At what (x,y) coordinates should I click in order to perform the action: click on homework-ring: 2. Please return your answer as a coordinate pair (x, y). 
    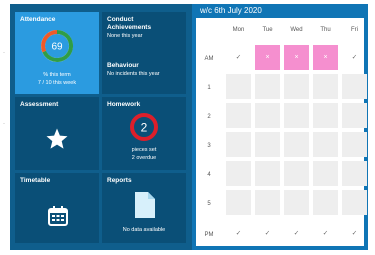
    Looking at the image, I should click on (144, 127).